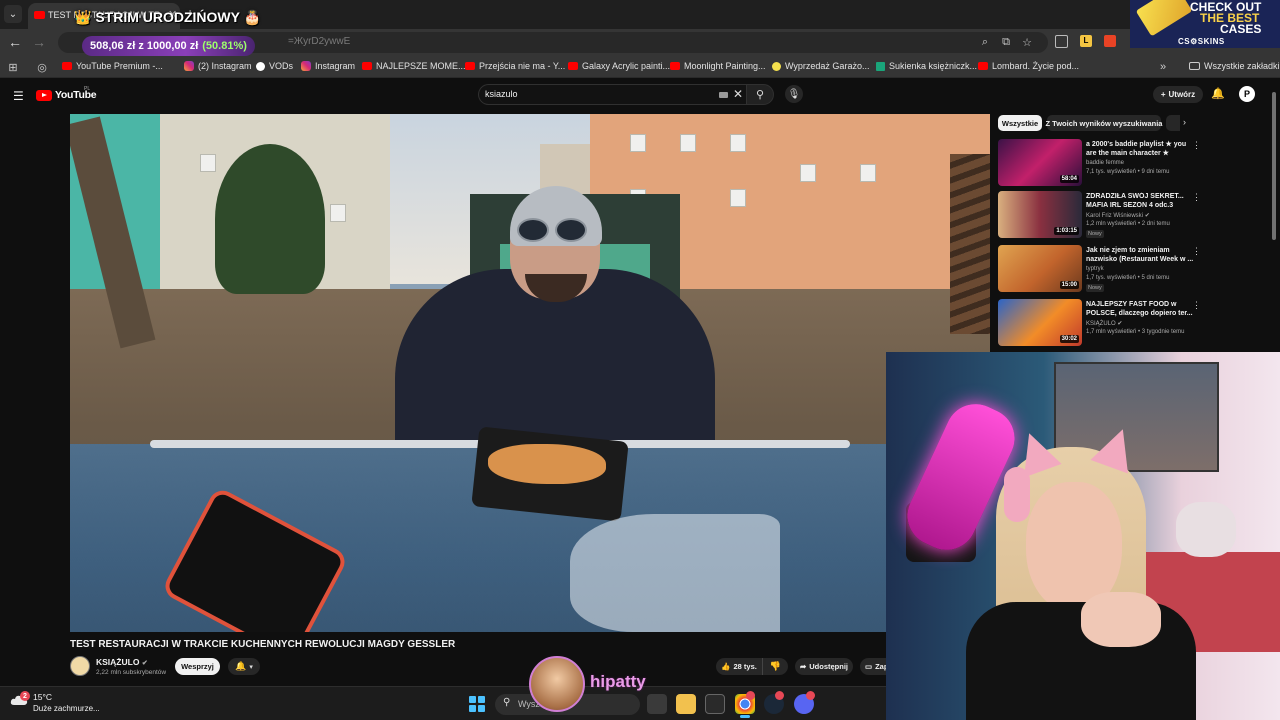  I want to click on video-goggles, so click(571, 230).